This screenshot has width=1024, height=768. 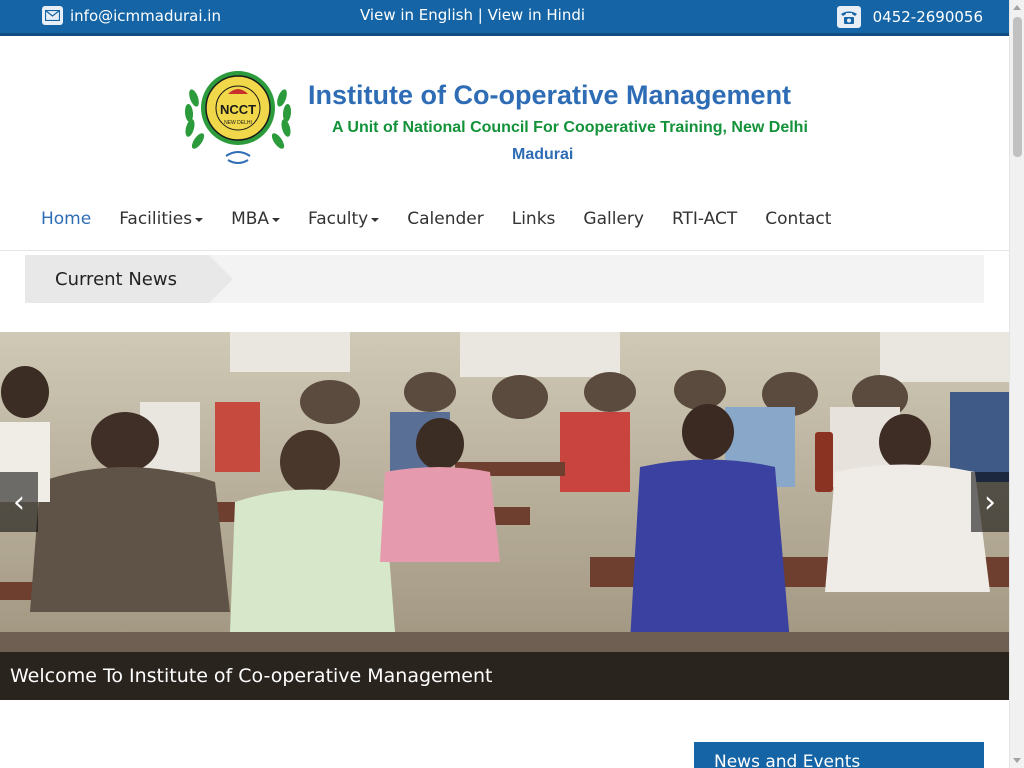 I want to click on nav-gallery: Gallery, so click(x=613, y=219).